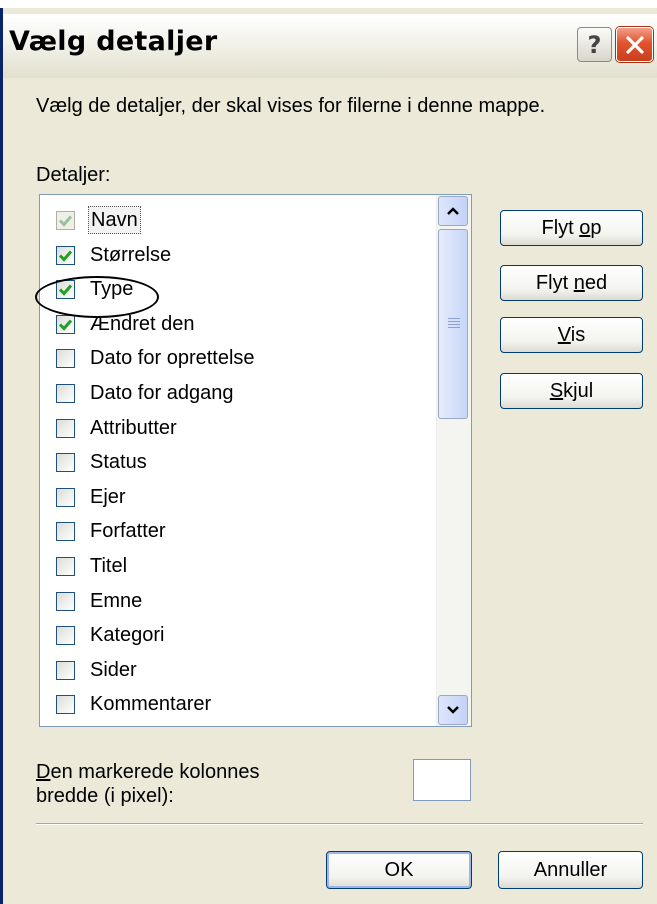 The height and width of the screenshot is (904, 657). What do you see at coordinates (239, 463) in the screenshot?
I see `list-item: Status` at bounding box center [239, 463].